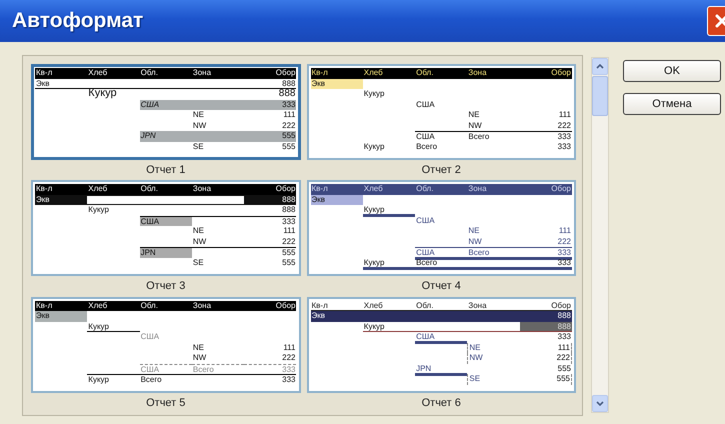 The height and width of the screenshot is (424, 725). I want to click on zone-cell: SE, so click(493, 379).